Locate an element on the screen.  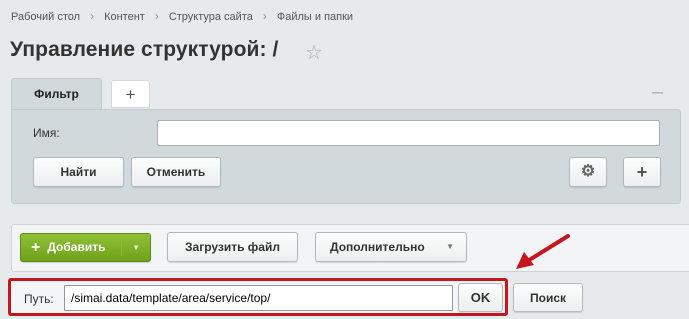
breadcrumb-item-site-structure: Структура сайта is located at coordinates (211, 17).